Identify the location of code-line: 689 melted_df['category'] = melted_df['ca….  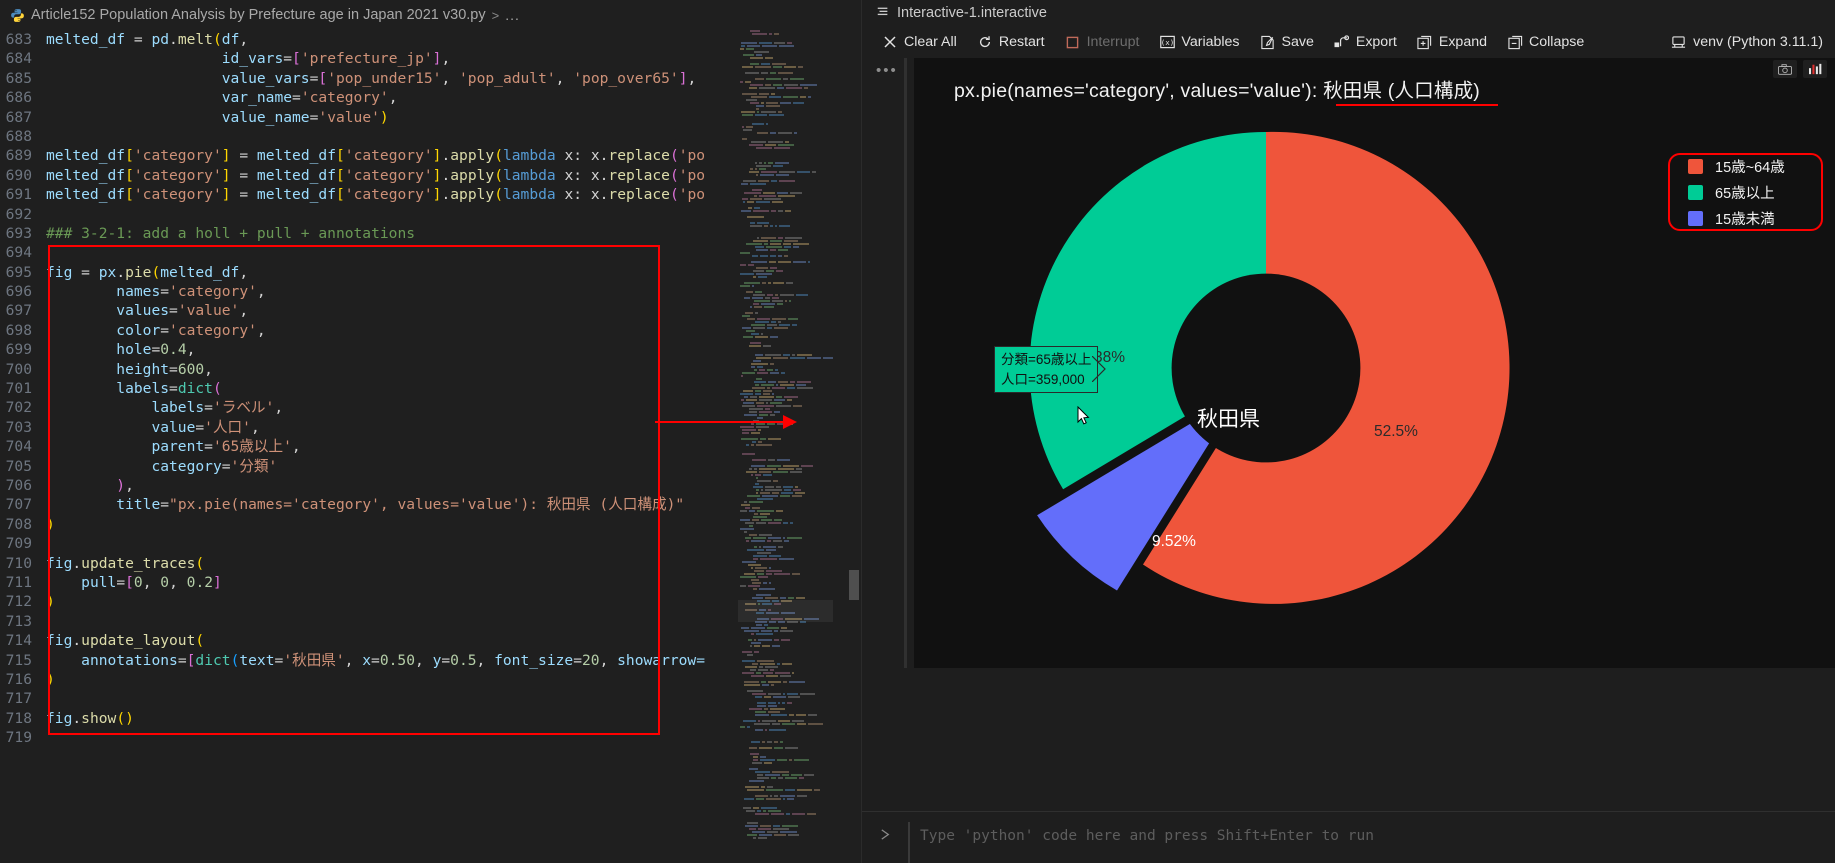
(430, 155).